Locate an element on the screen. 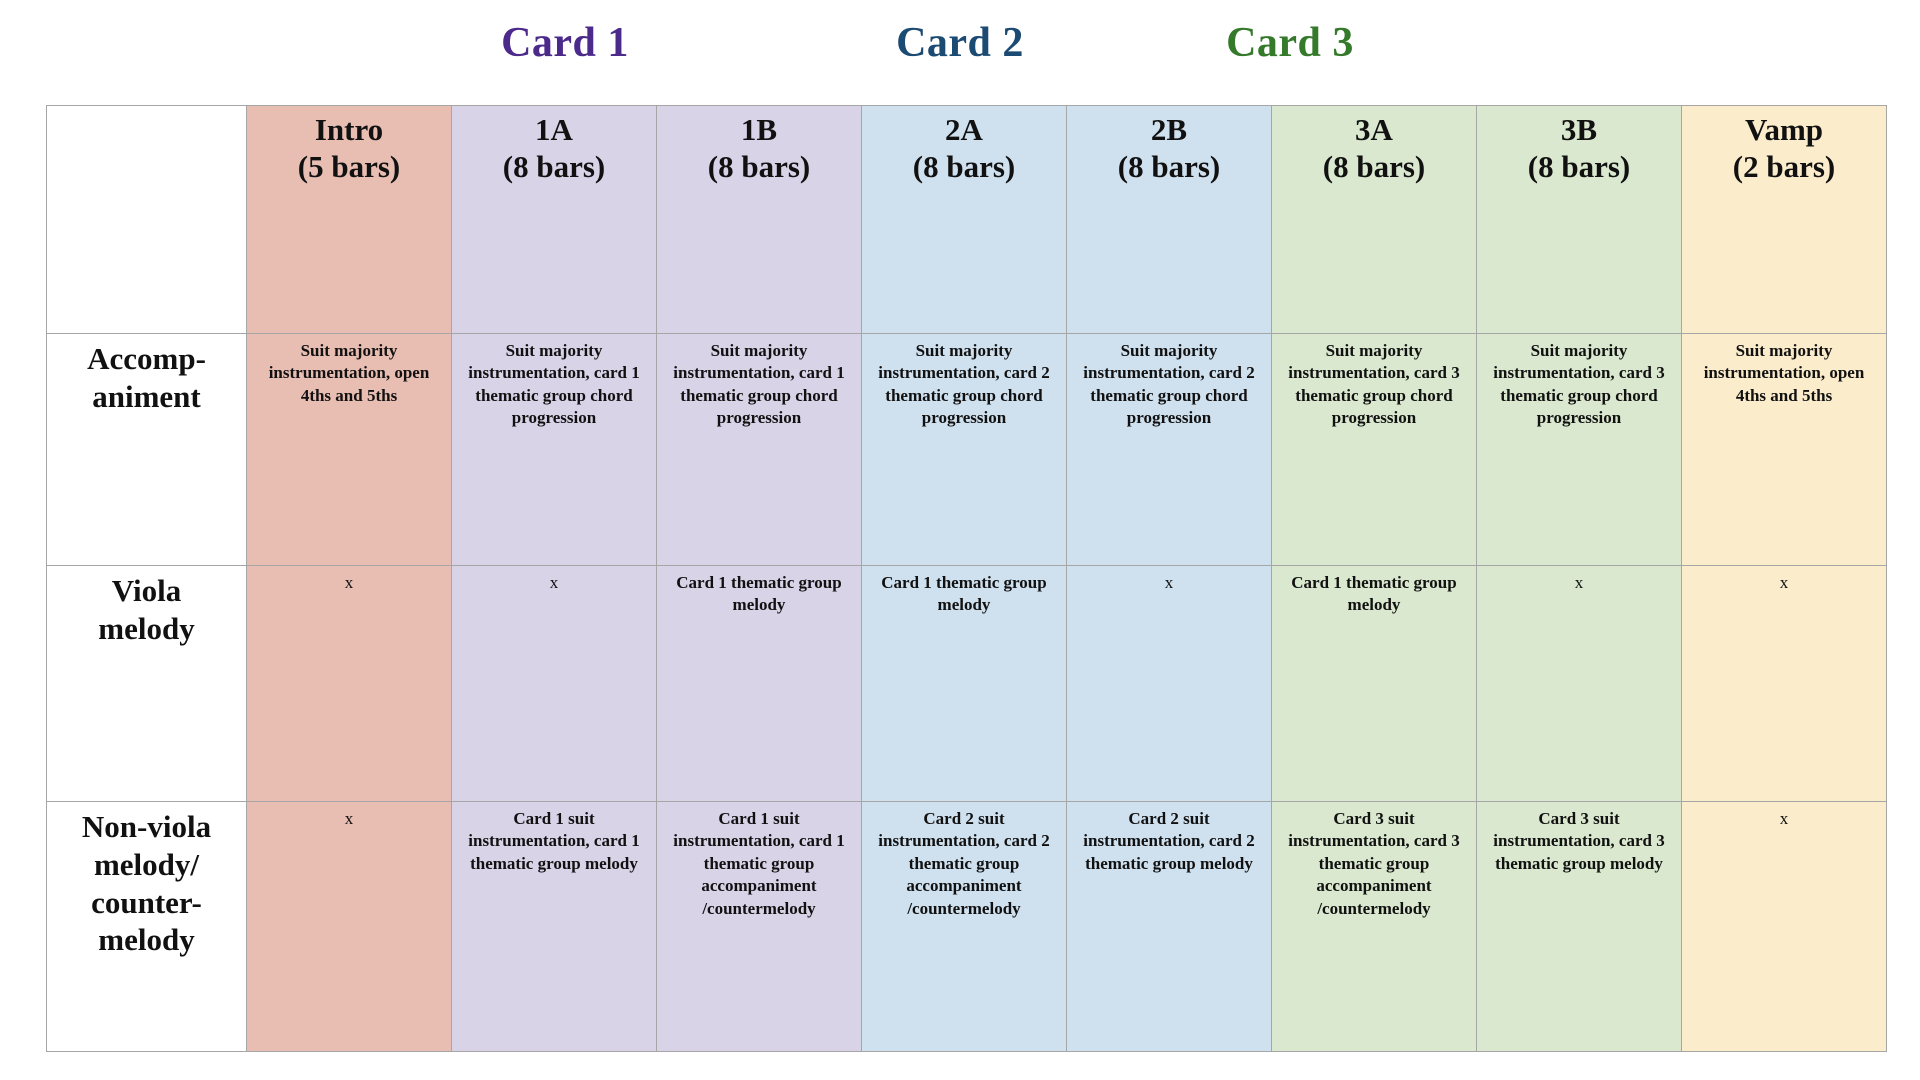 This screenshot has width=1920, height=1080. column-header-3b: 3B (8 bars) is located at coordinates (1579, 219).